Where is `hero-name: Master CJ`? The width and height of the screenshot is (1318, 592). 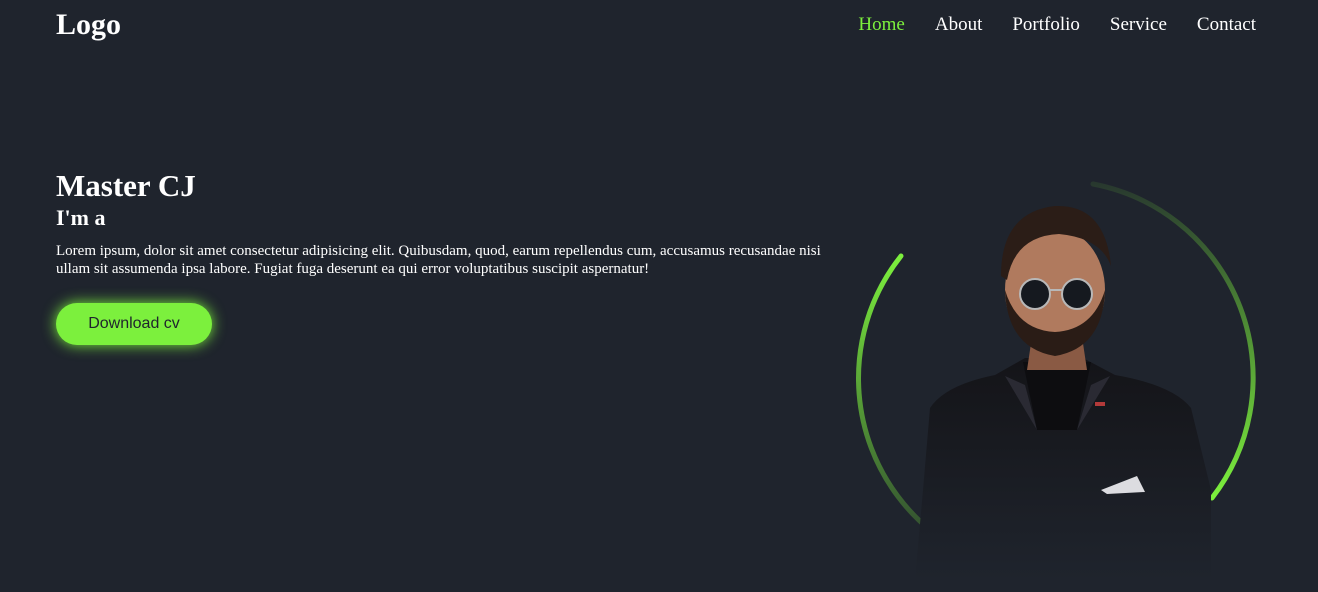
hero-name: Master CJ is located at coordinates (126, 185).